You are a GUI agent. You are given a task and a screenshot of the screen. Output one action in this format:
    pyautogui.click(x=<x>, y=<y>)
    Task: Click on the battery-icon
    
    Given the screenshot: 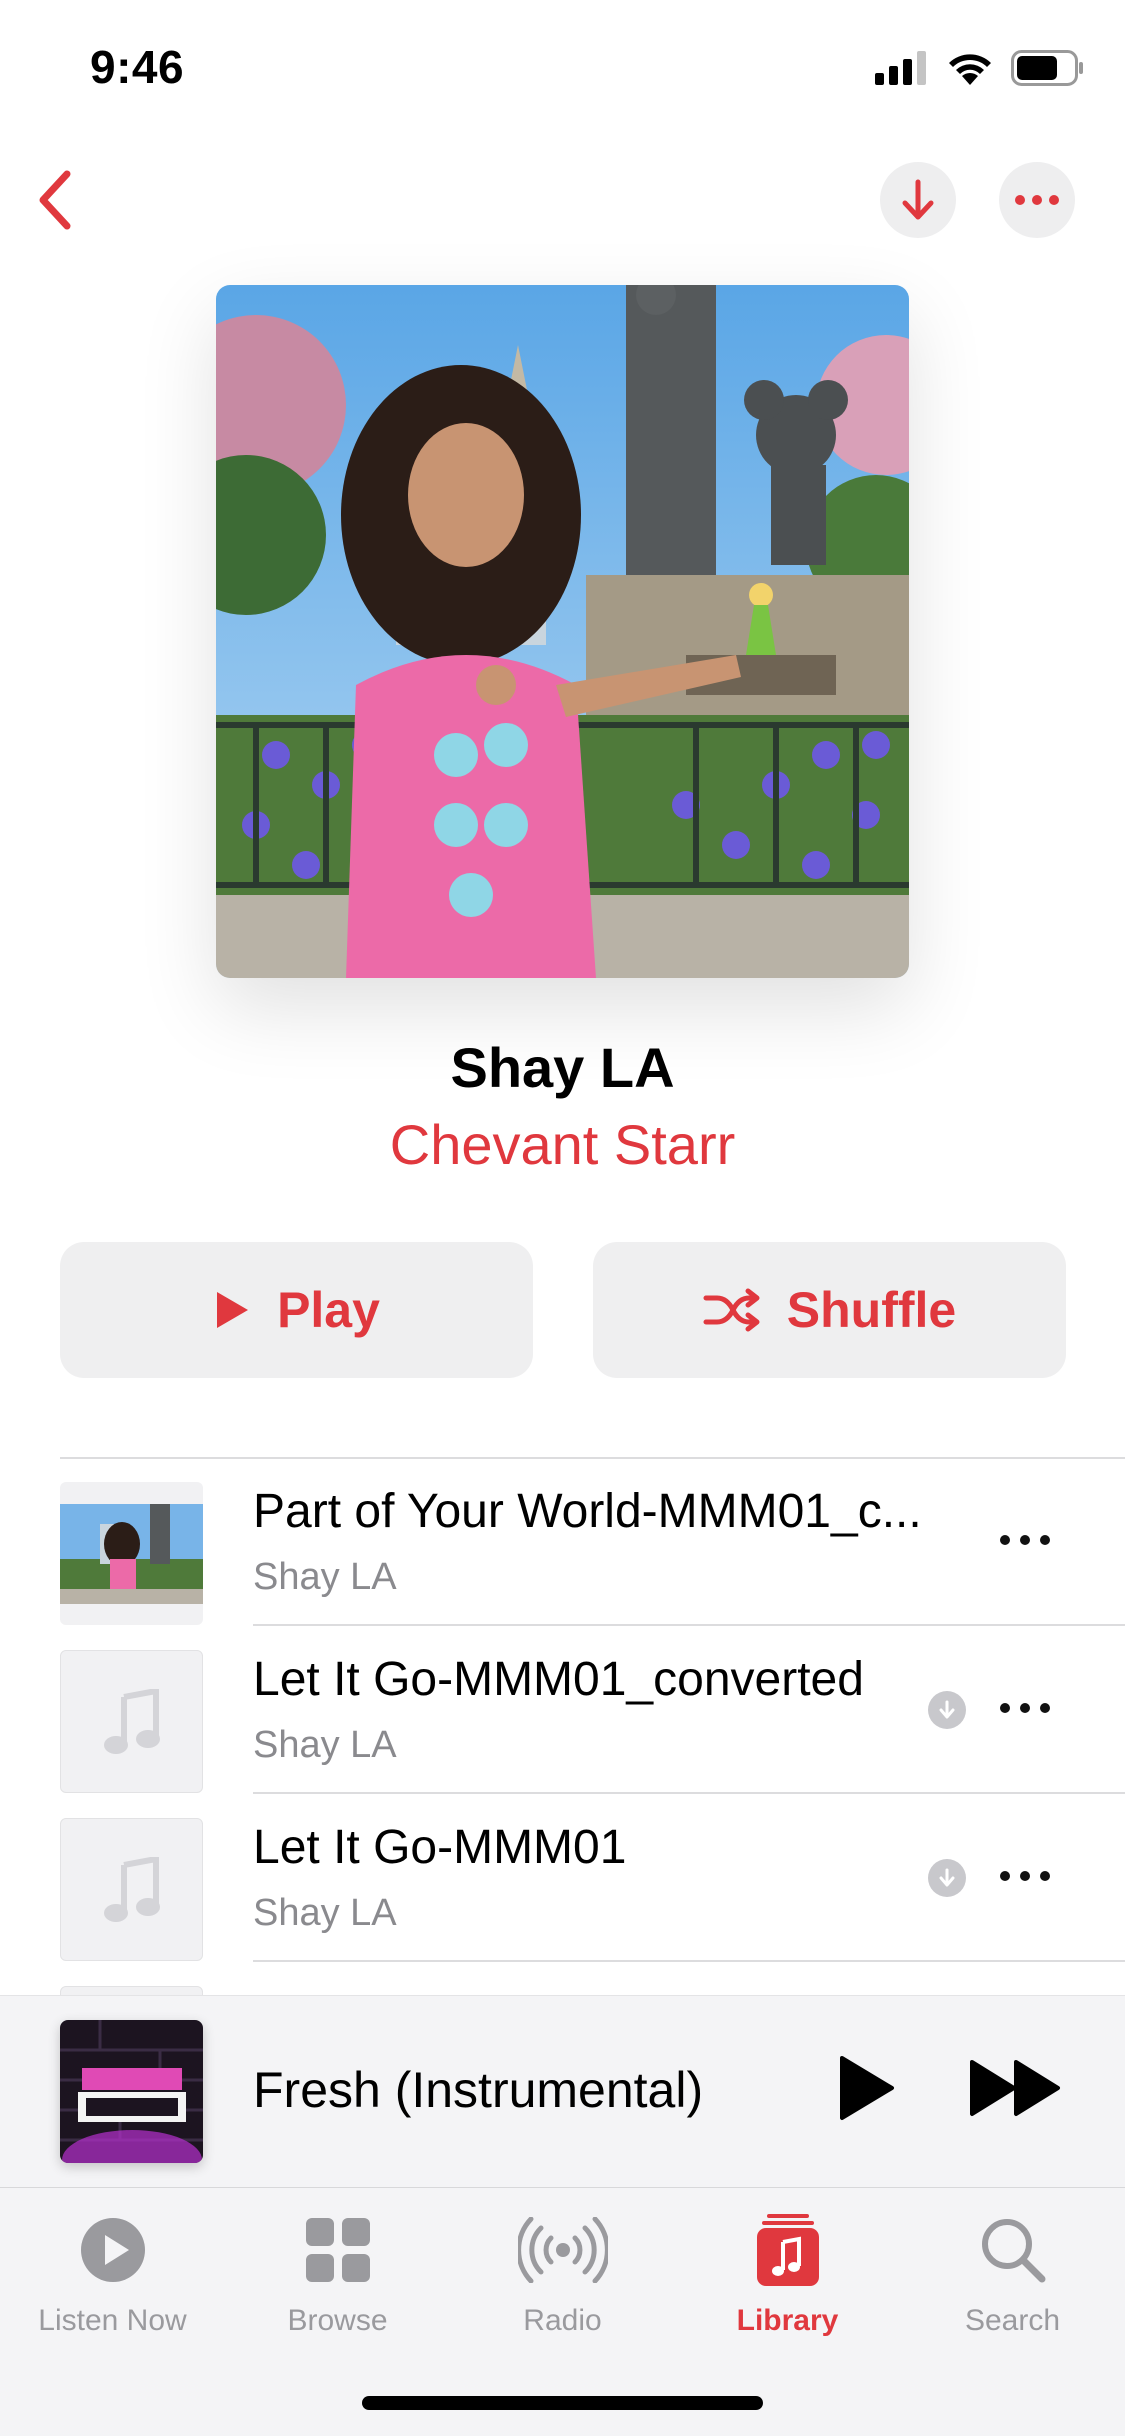 What is the action you would take?
    pyautogui.click(x=1047, y=68)
    